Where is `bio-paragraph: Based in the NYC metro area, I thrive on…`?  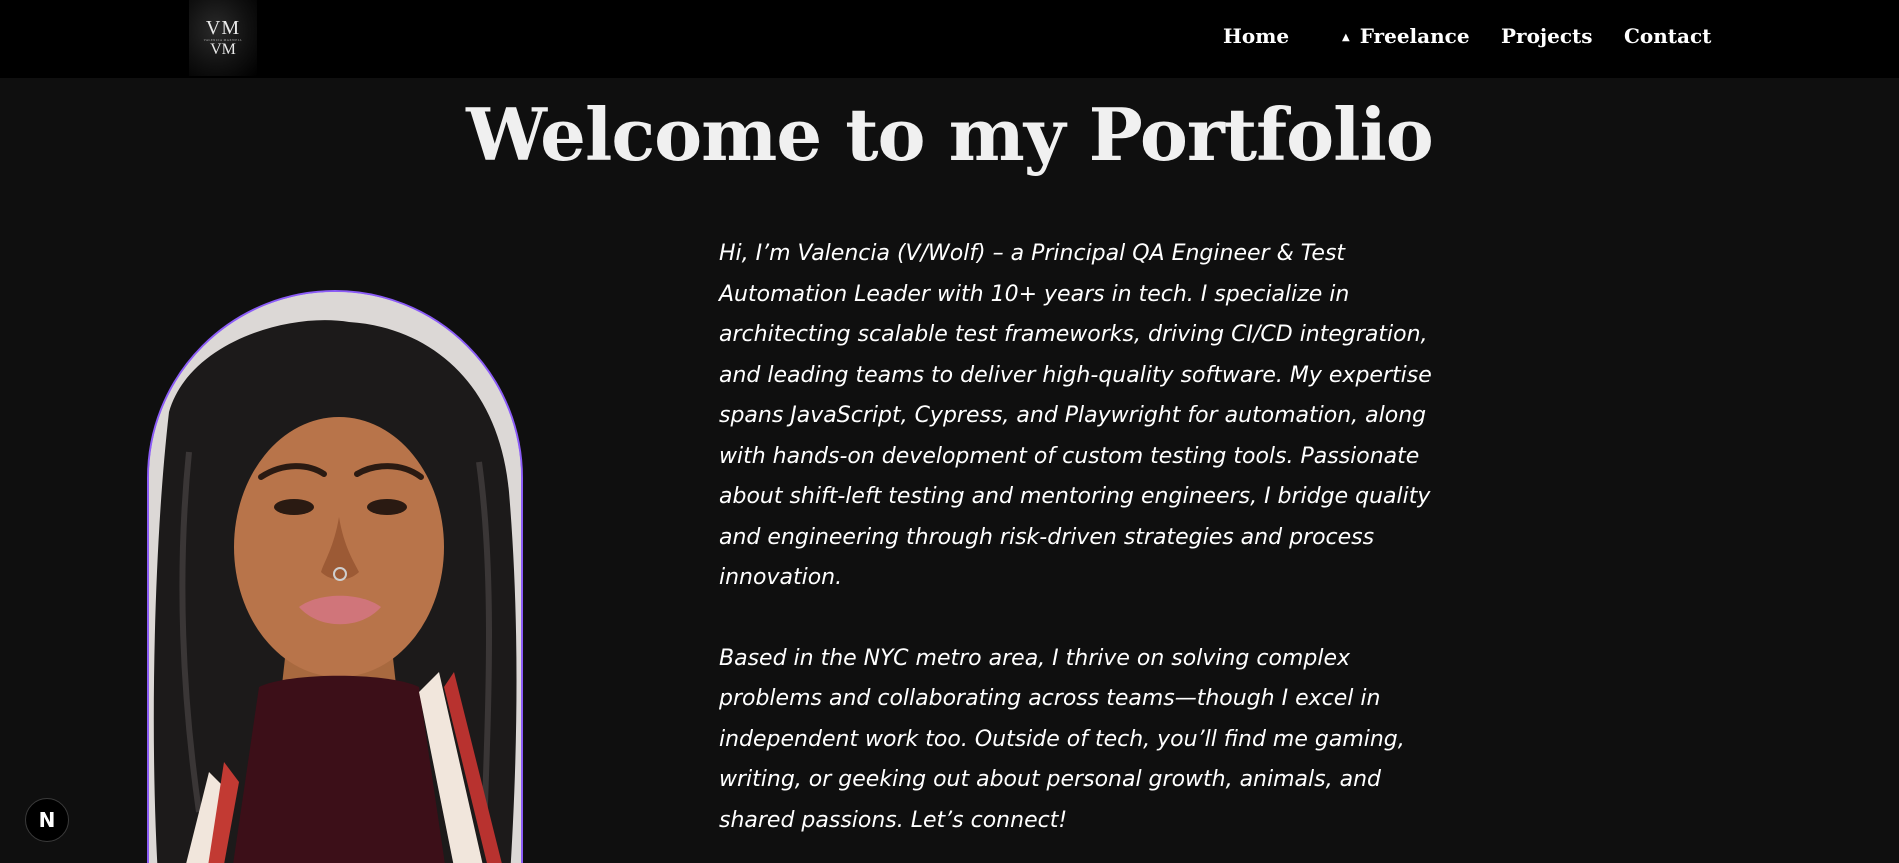
bio-paragraph: Based in the NYC metro area, I thrive on… is located at coordinates (1062, 739).